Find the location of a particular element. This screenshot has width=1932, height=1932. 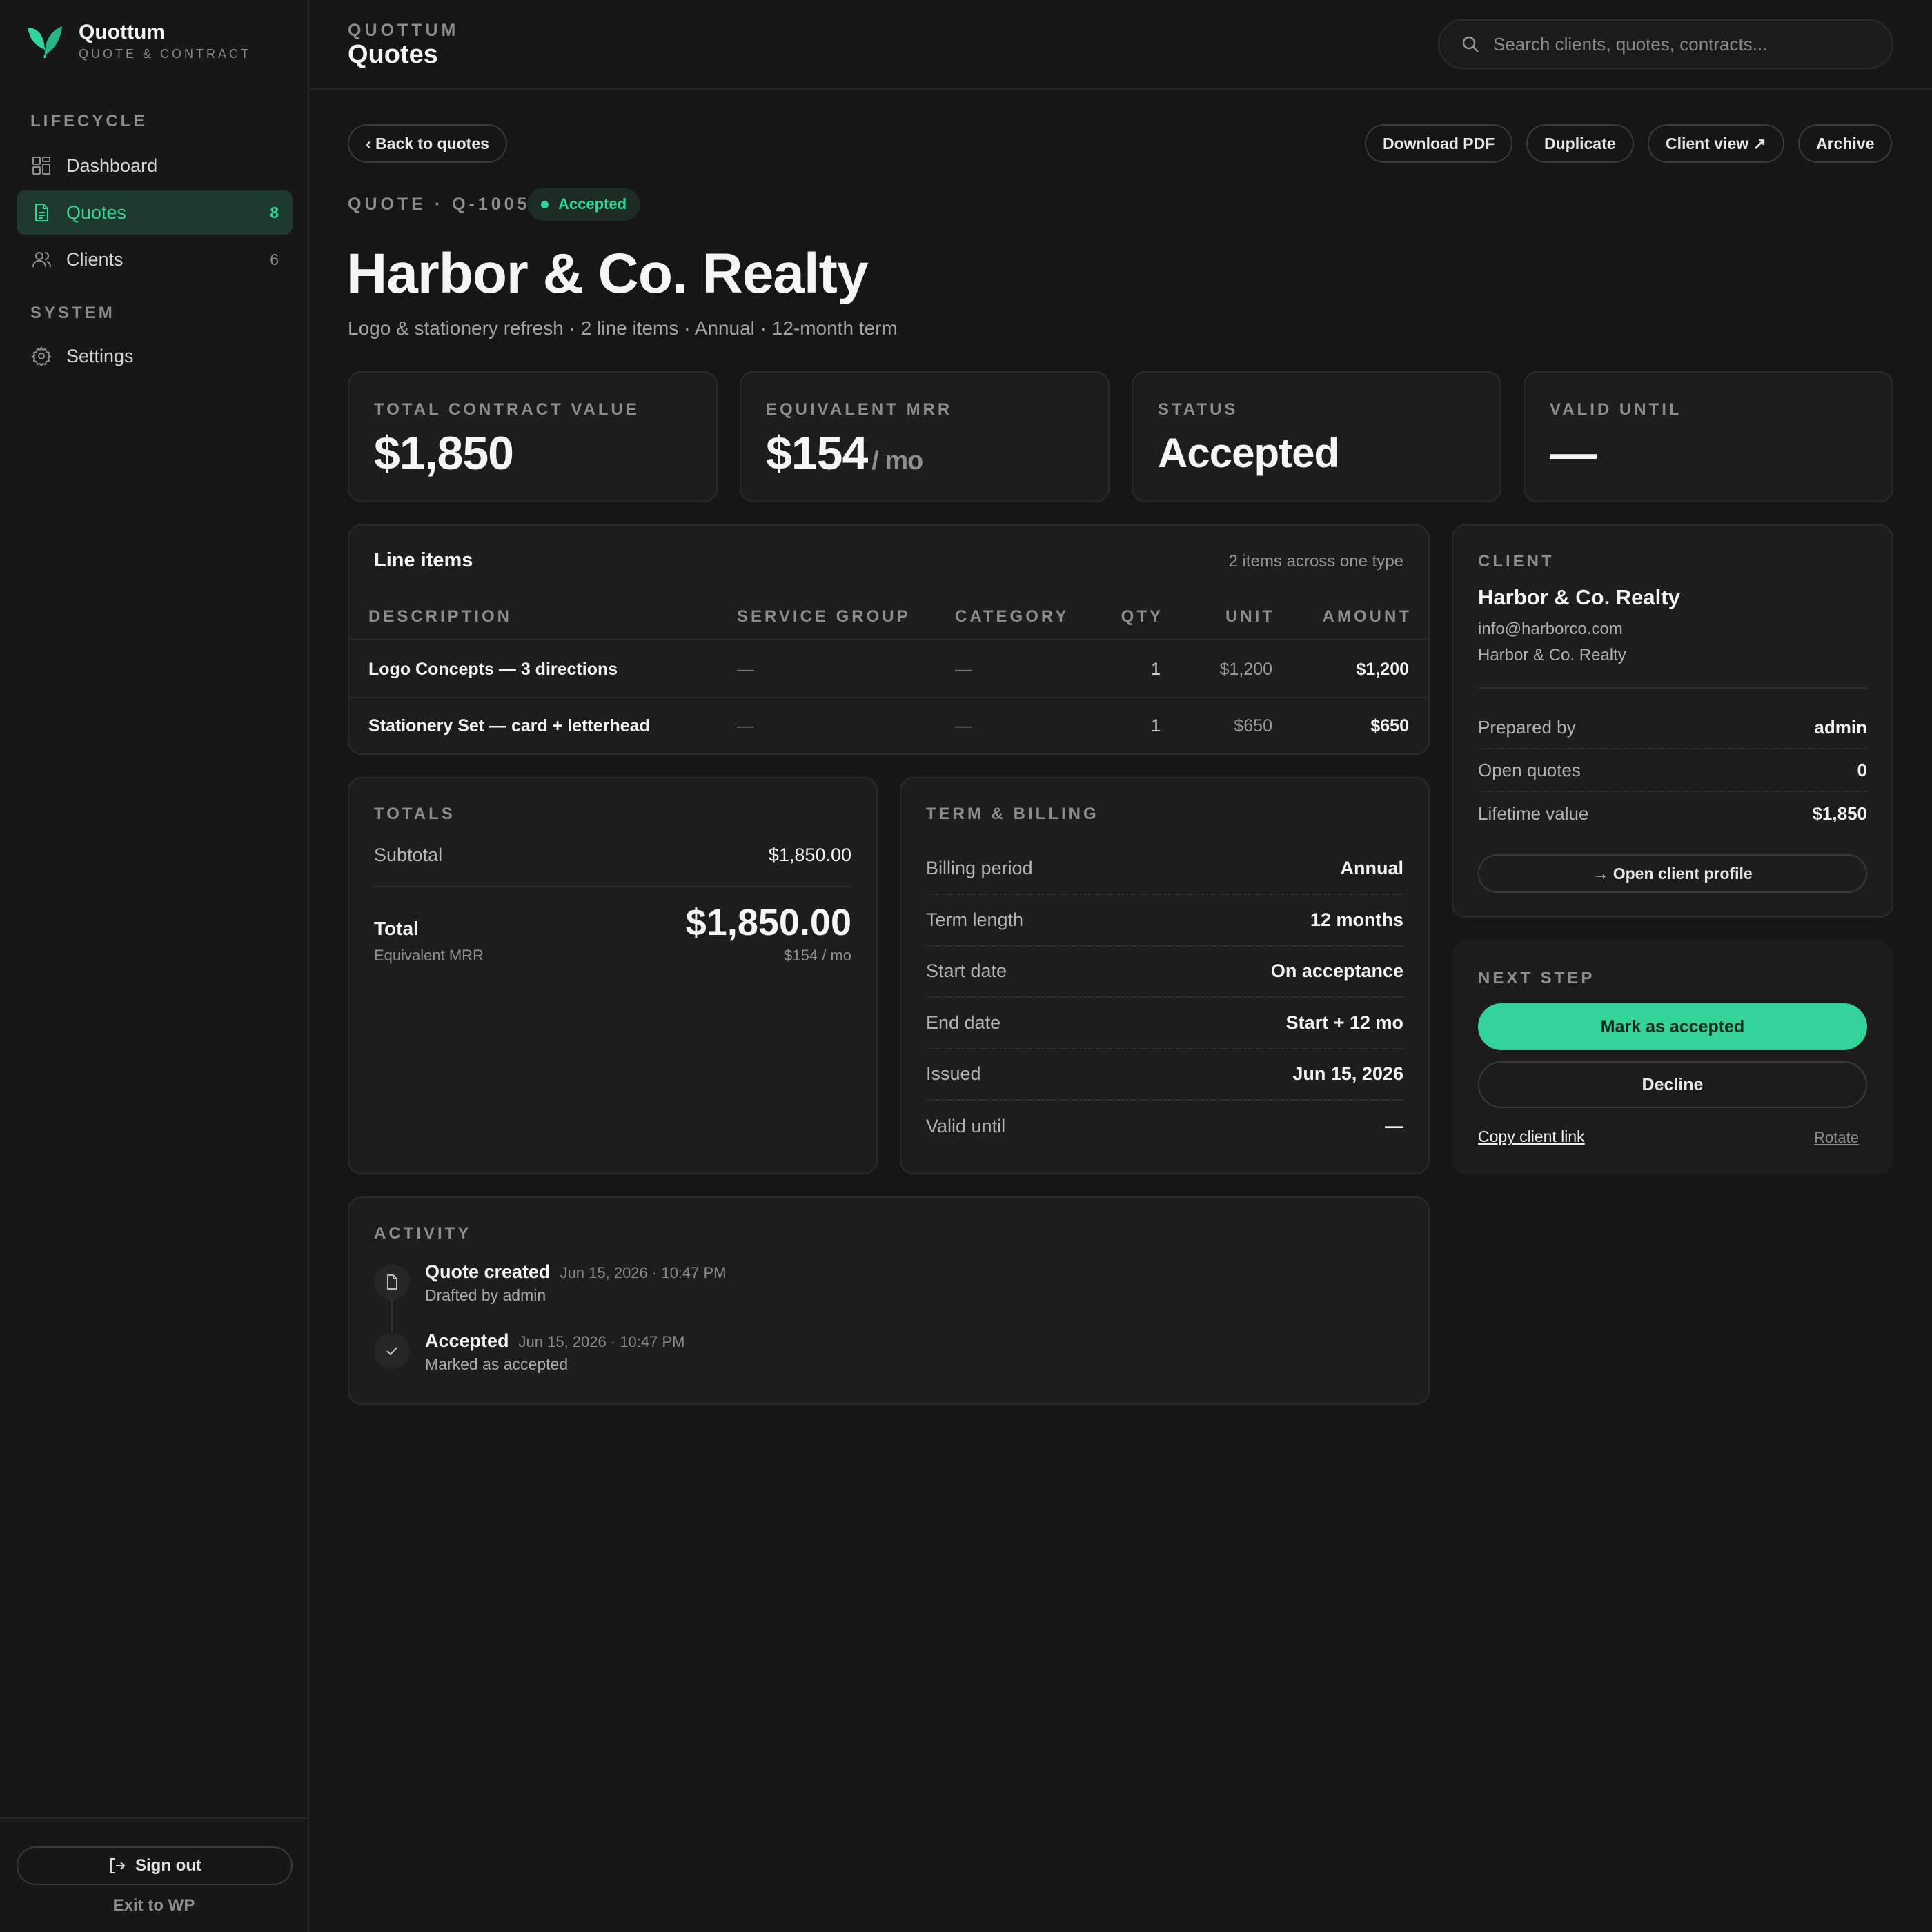

kv-key: Prepared by is located at coordinates (1527, 727).